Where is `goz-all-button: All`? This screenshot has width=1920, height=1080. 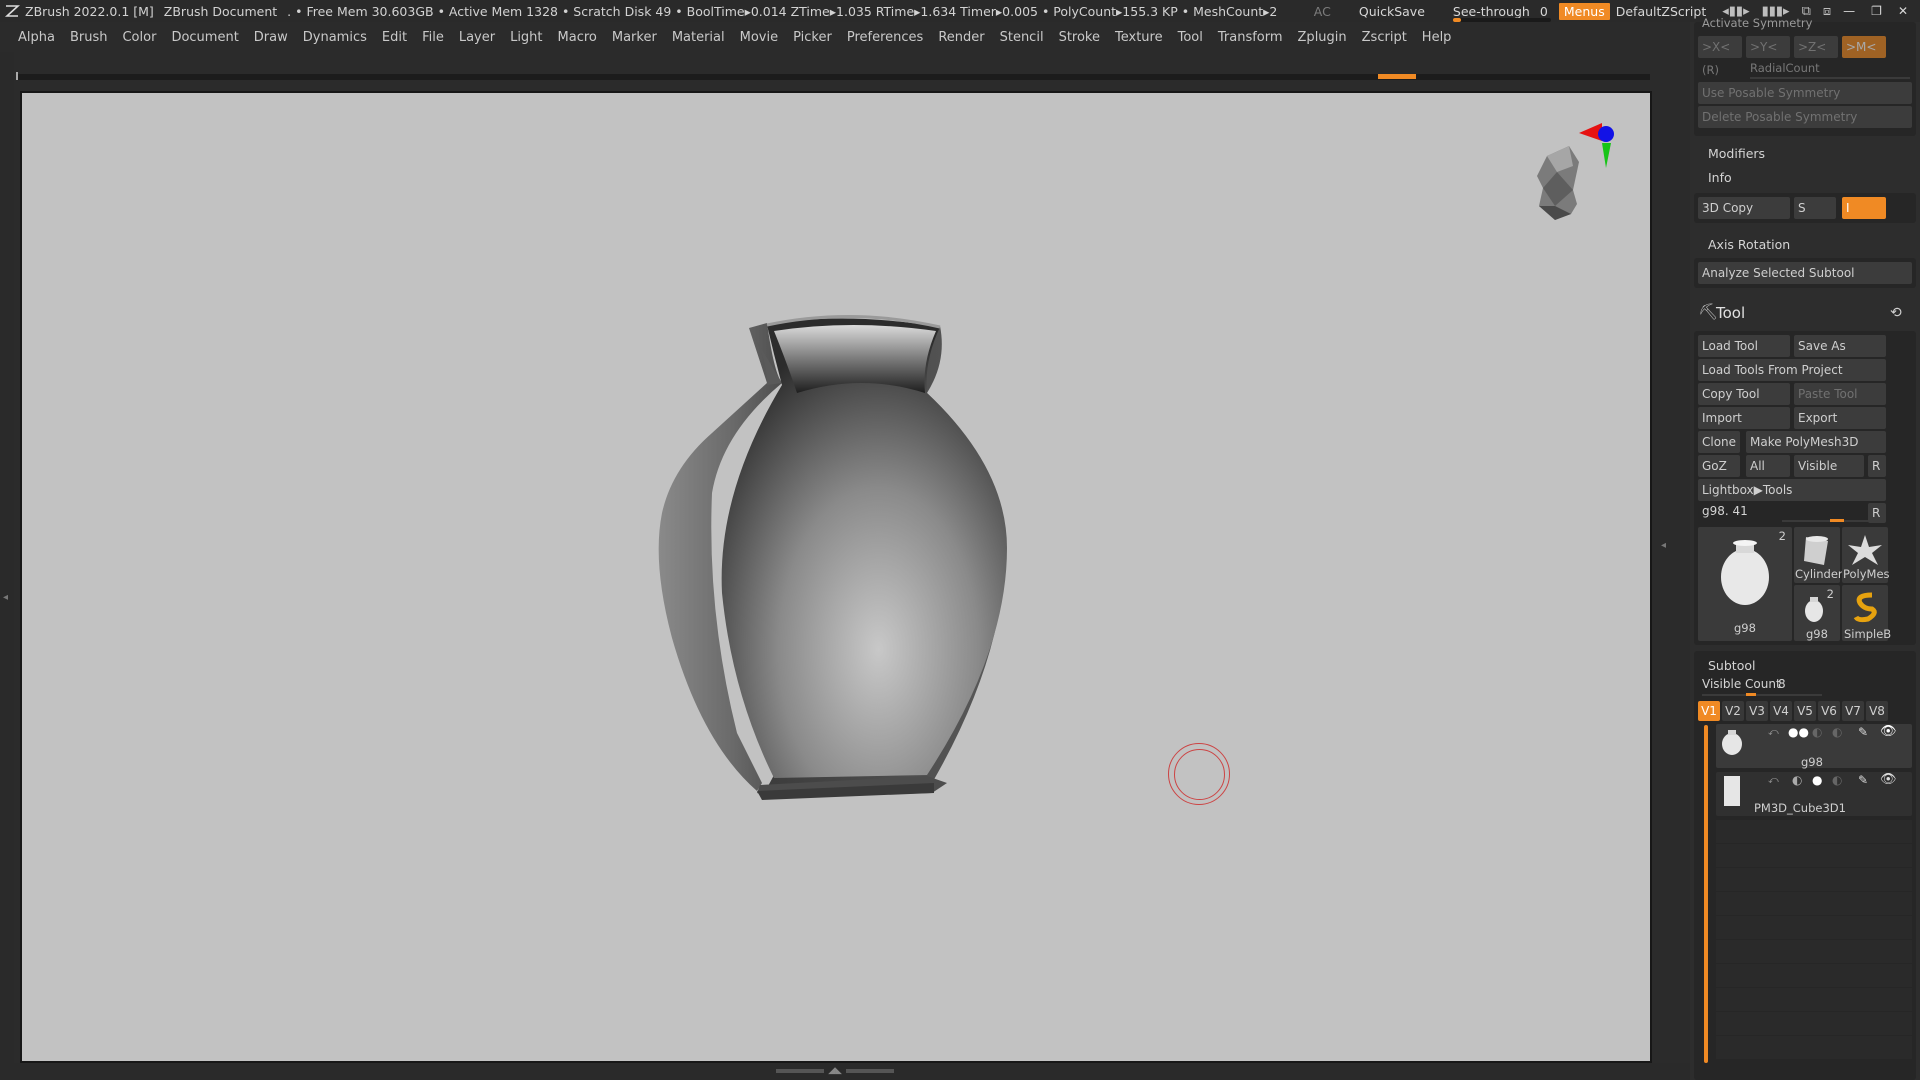 goz-all-button: All is located at coordinates (1768, 466).